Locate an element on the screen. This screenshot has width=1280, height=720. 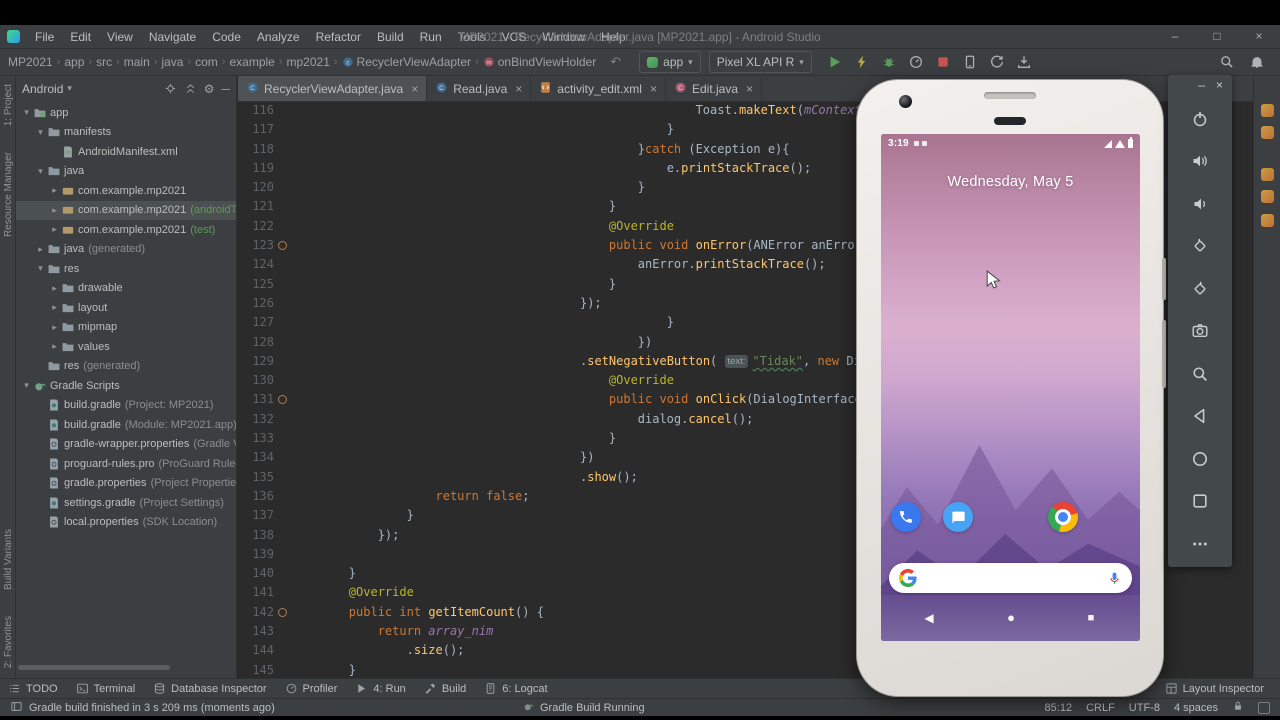
project-view-selector: Android is located at coordinates (42, 89).